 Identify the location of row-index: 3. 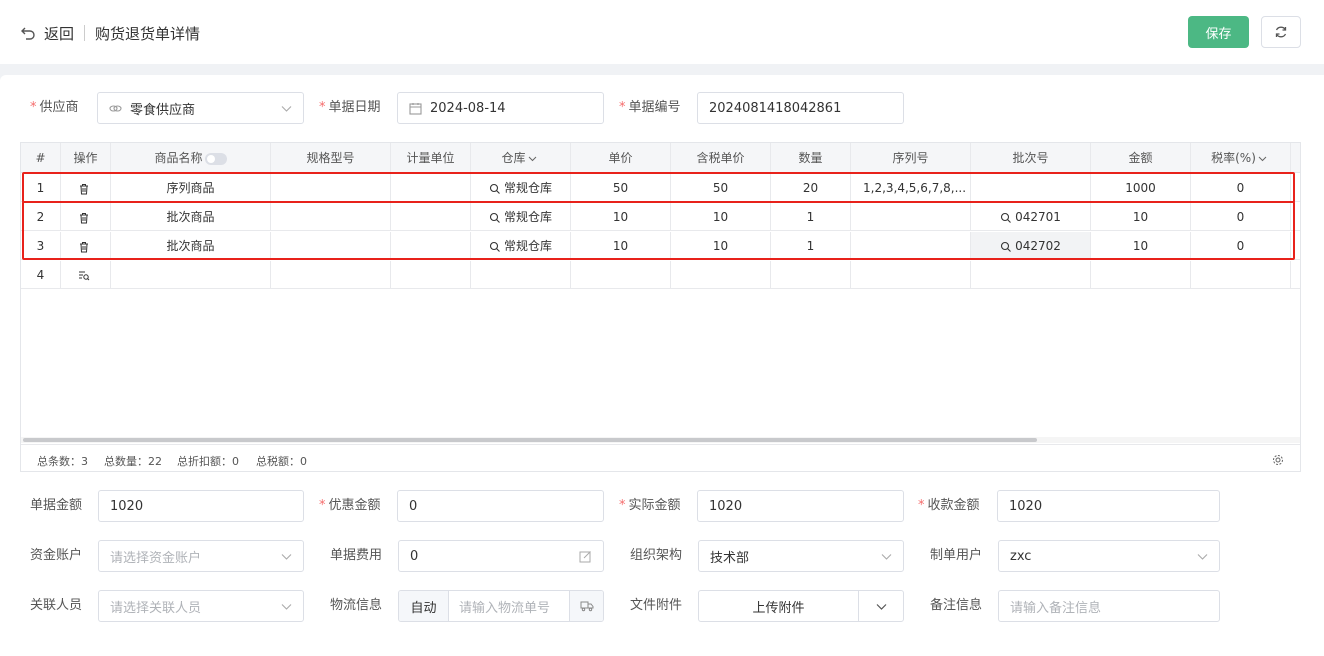
(41, 246).